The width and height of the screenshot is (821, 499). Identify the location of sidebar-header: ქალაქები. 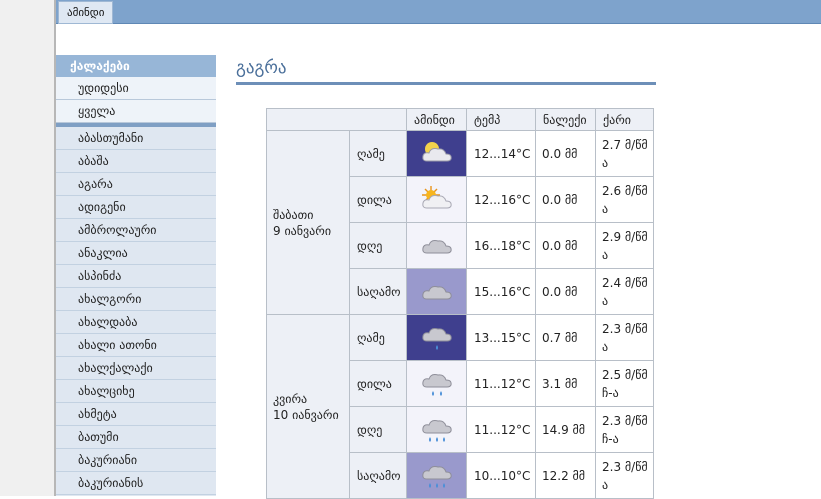
(136, 66).